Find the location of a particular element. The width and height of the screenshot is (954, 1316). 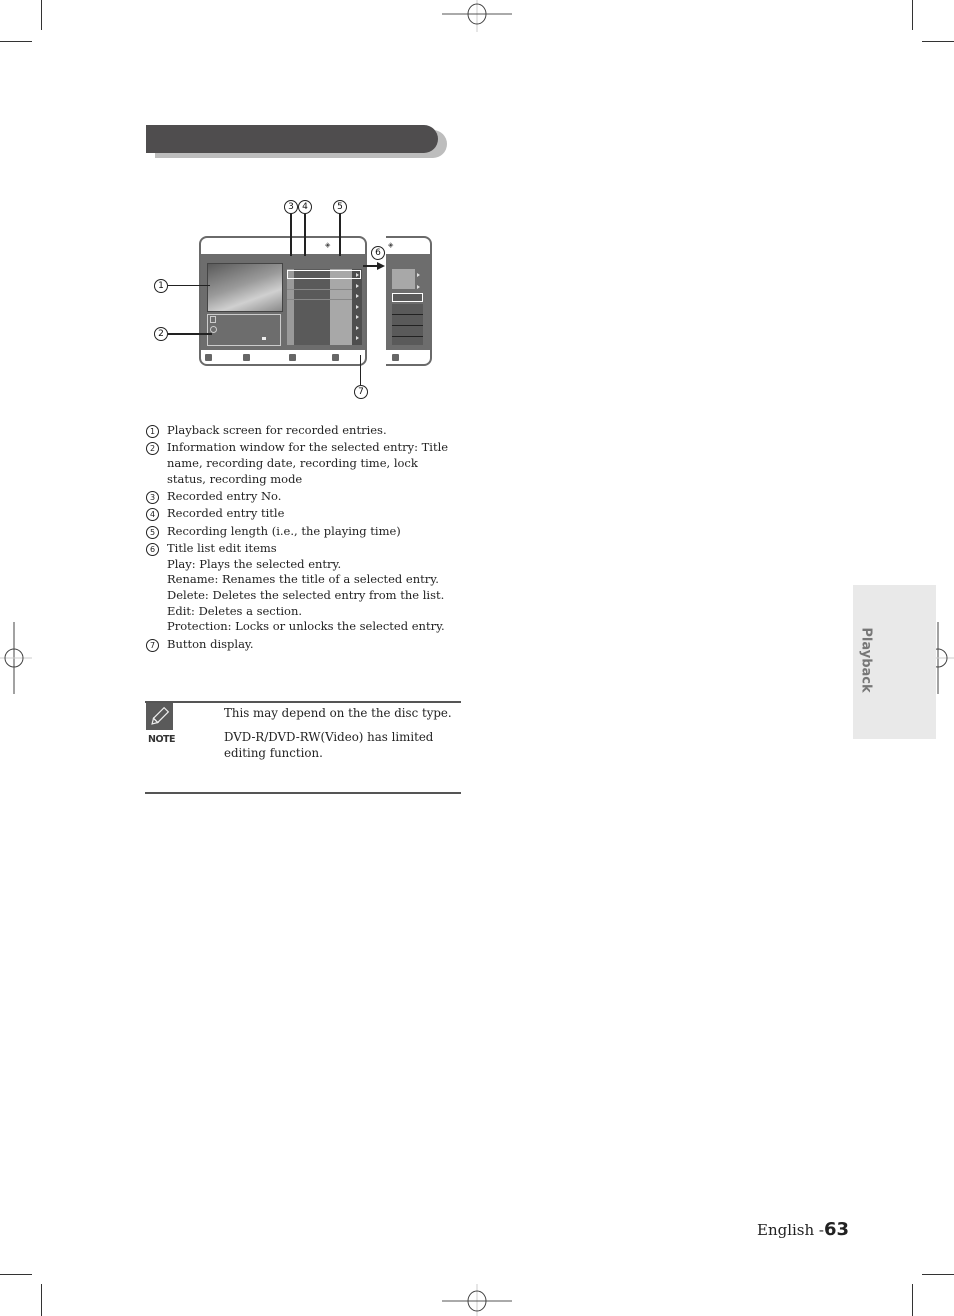

note-item: This may depend on the the disc type. is located at coordinates (338, 713).